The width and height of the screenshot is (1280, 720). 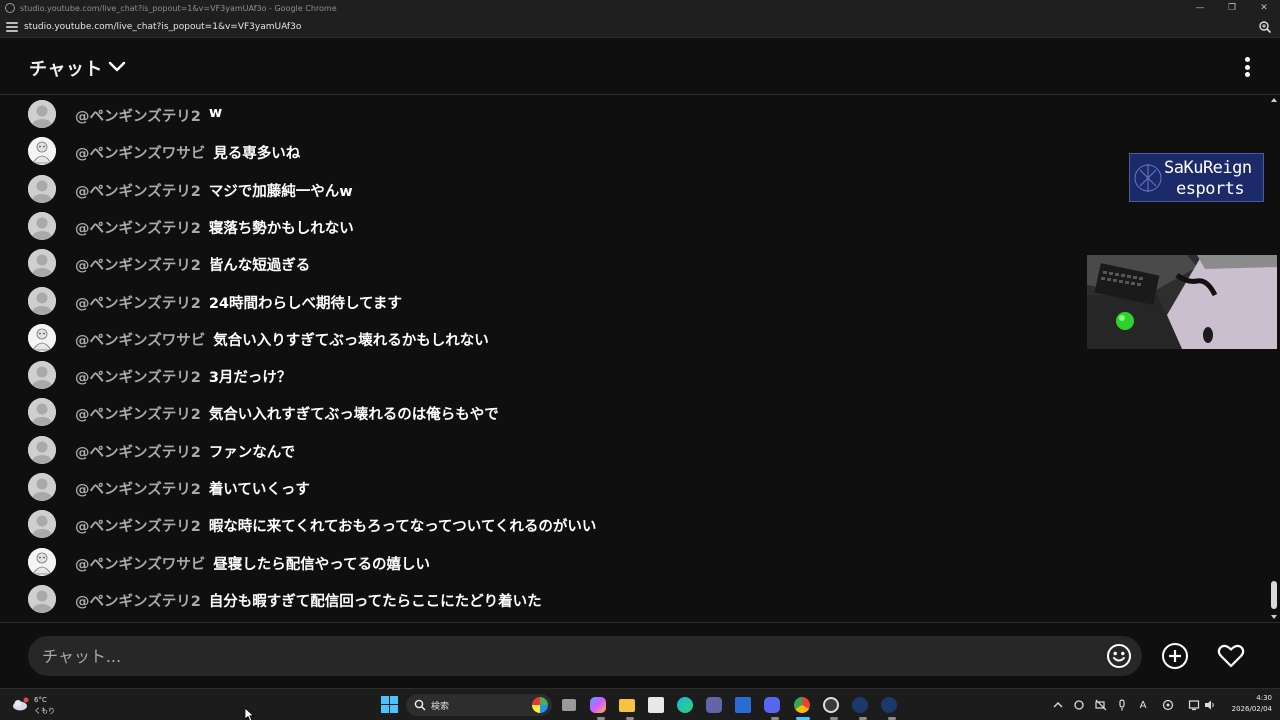 I want to click on chat-message: @ペンギンズワサビ 気合い入りすぎてぶっ壊れるかもしれない, so click(x=540, y=338).